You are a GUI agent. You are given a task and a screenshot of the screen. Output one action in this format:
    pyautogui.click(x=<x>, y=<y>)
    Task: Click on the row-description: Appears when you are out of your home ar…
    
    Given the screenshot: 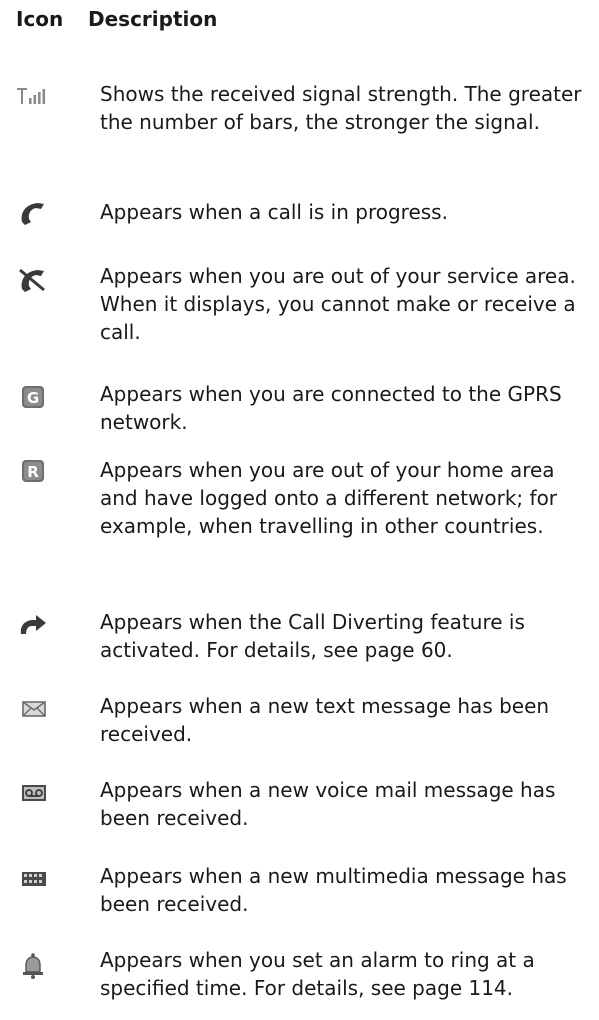 What is the action you would take?
    pyautogui.click(x=329, y=498)
    